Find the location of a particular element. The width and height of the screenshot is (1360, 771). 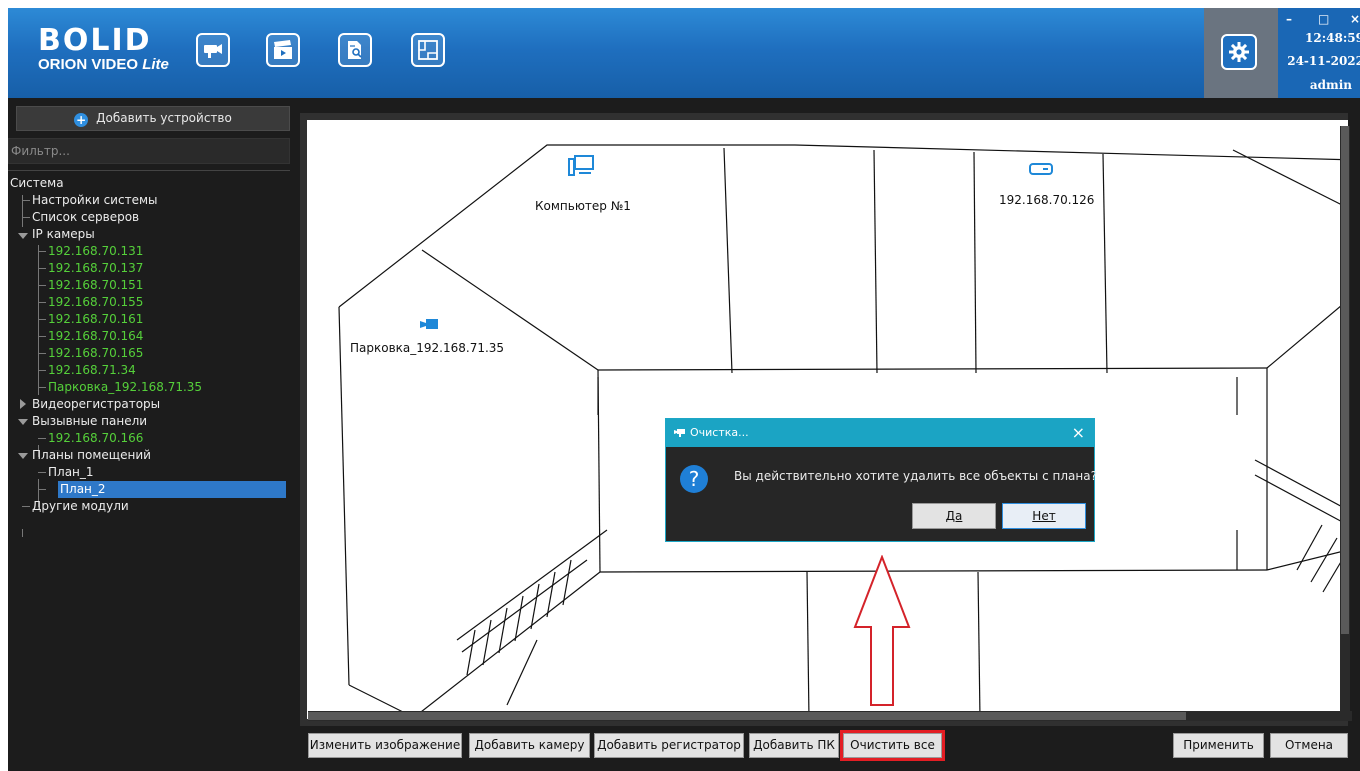

playback-clapper-icon is located at coordinates (283, 50).